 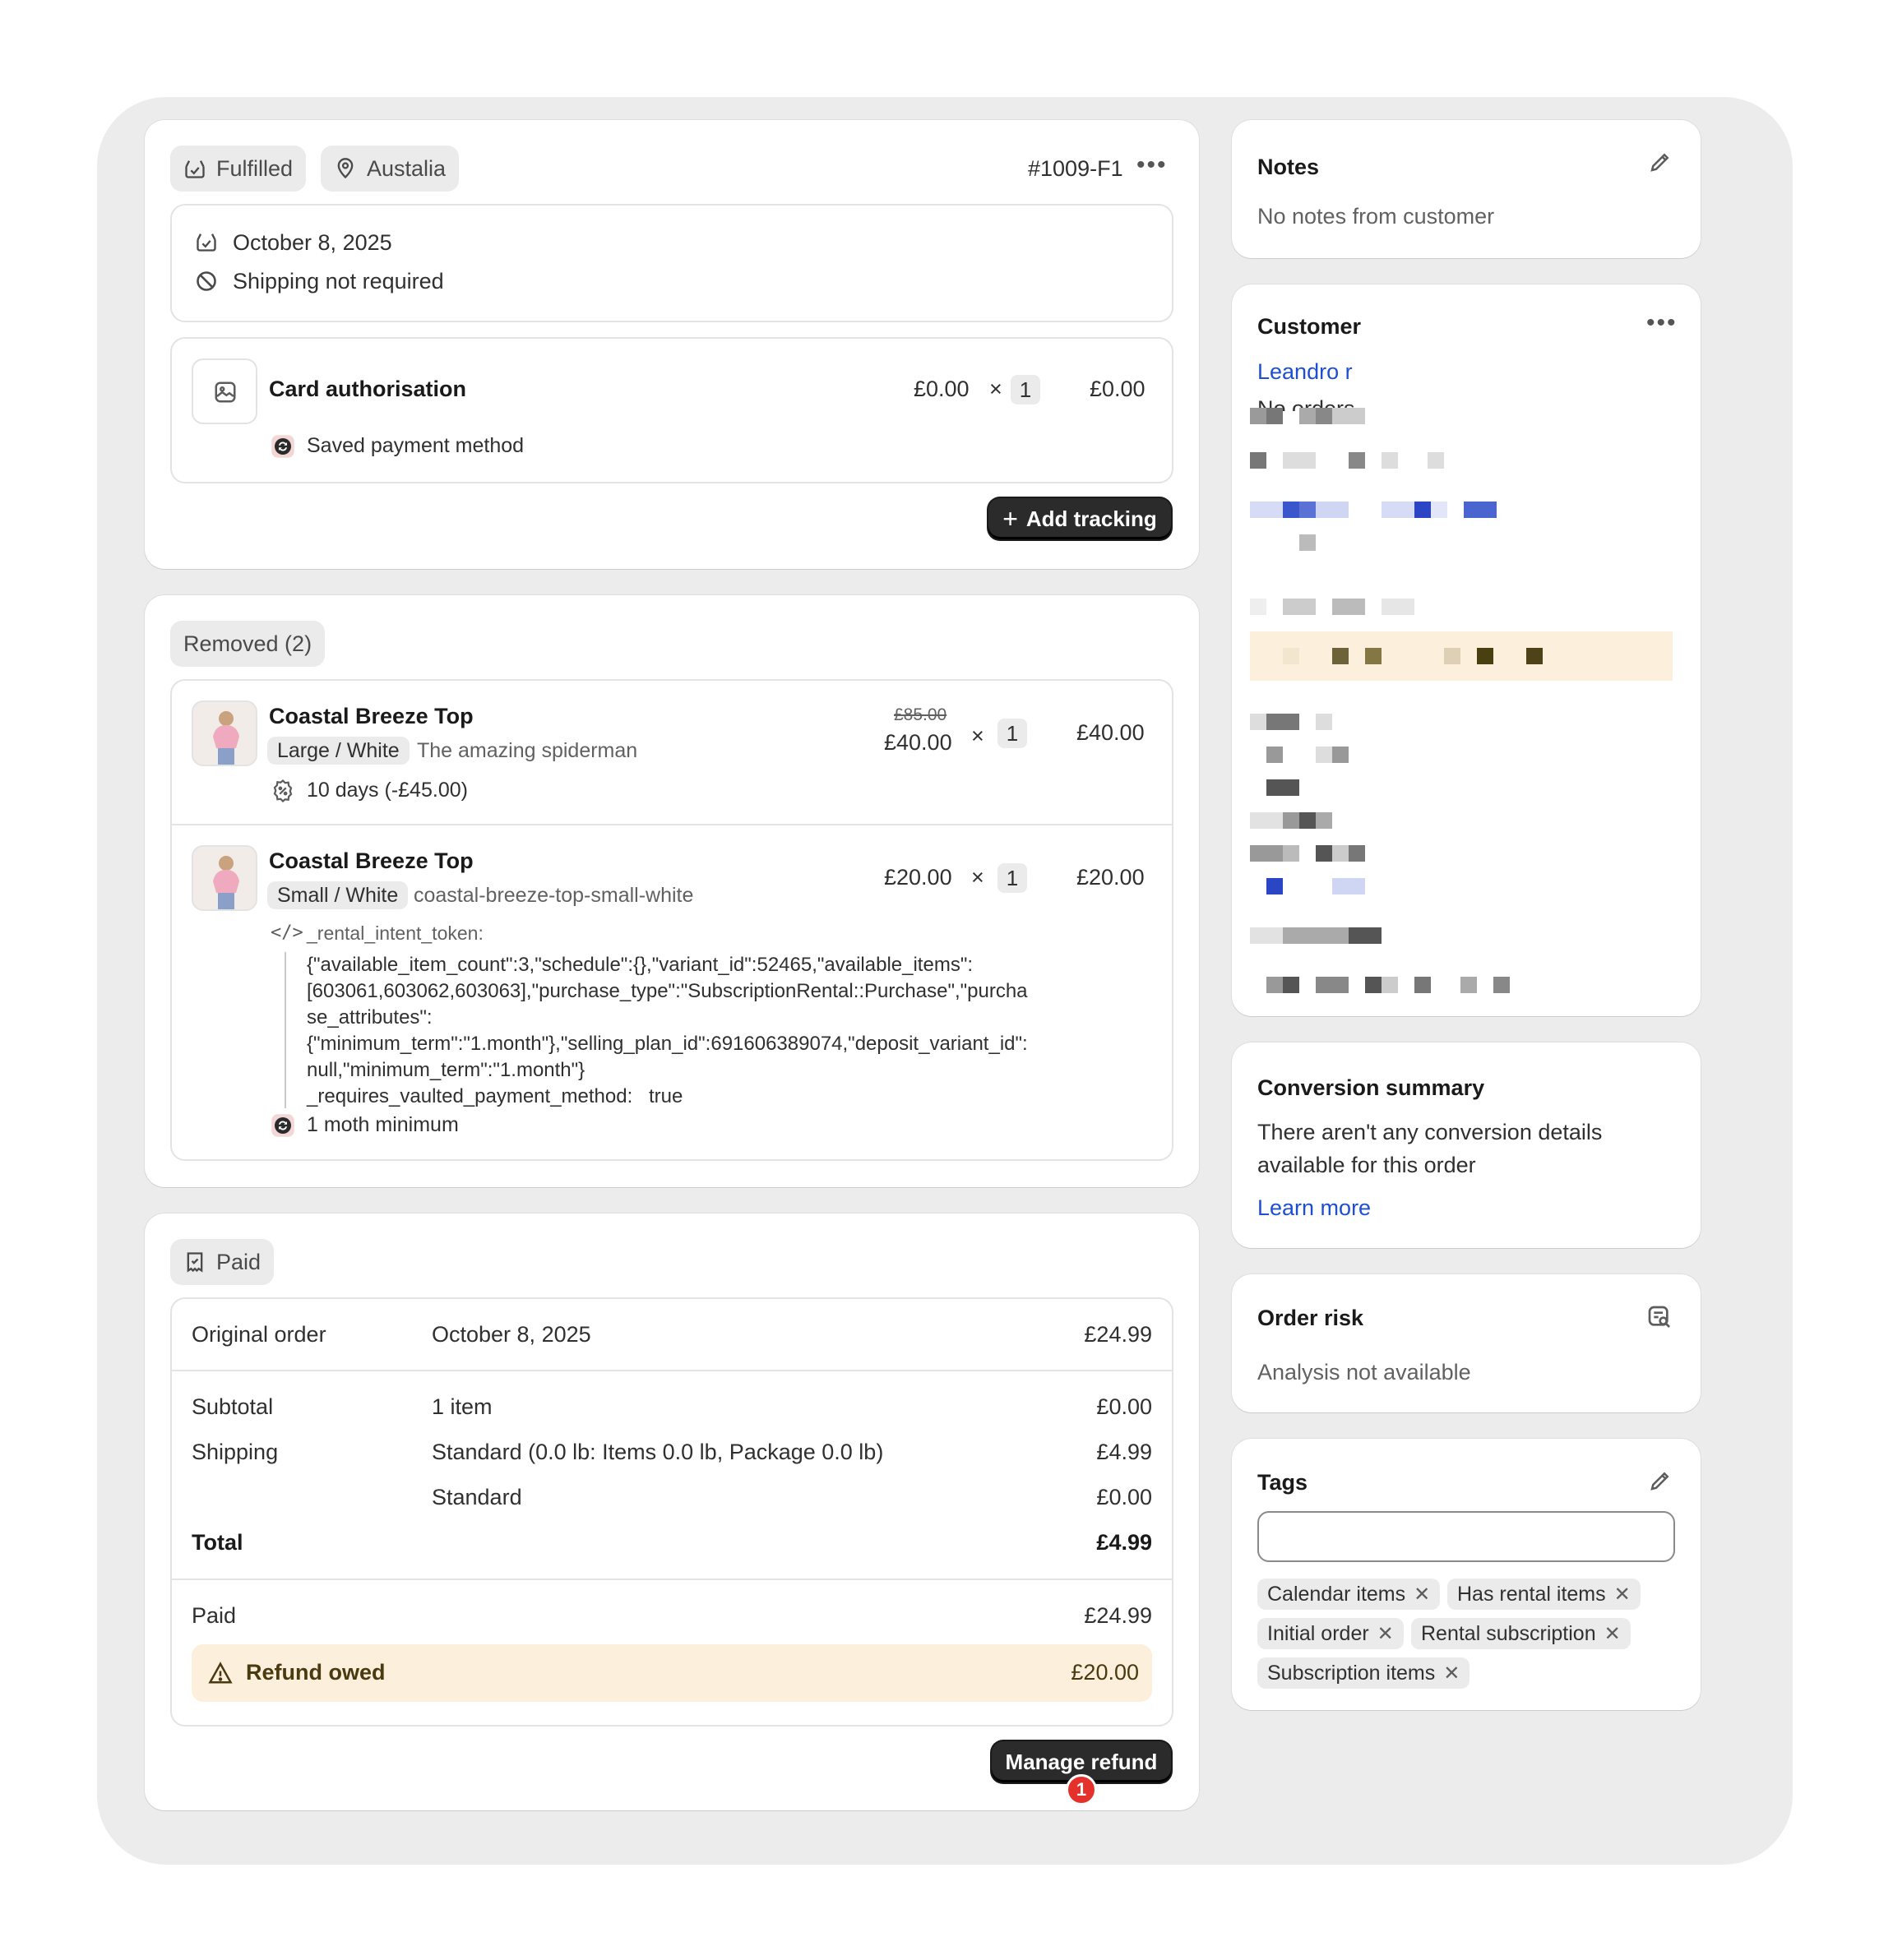 I want to click on item-total: £40.00, so click(x=1110, y=732).